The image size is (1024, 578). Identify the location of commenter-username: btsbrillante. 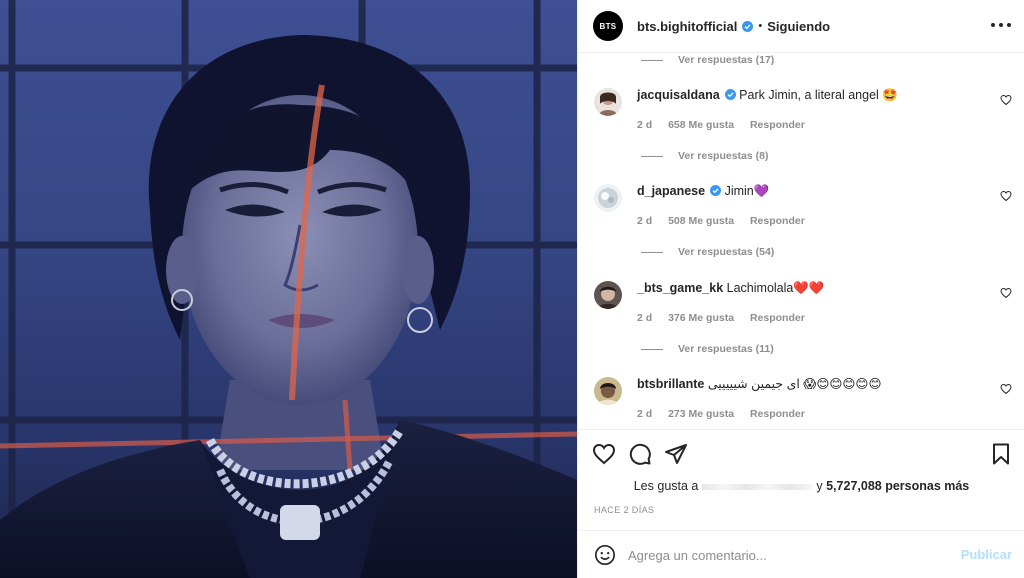
(670, 384).